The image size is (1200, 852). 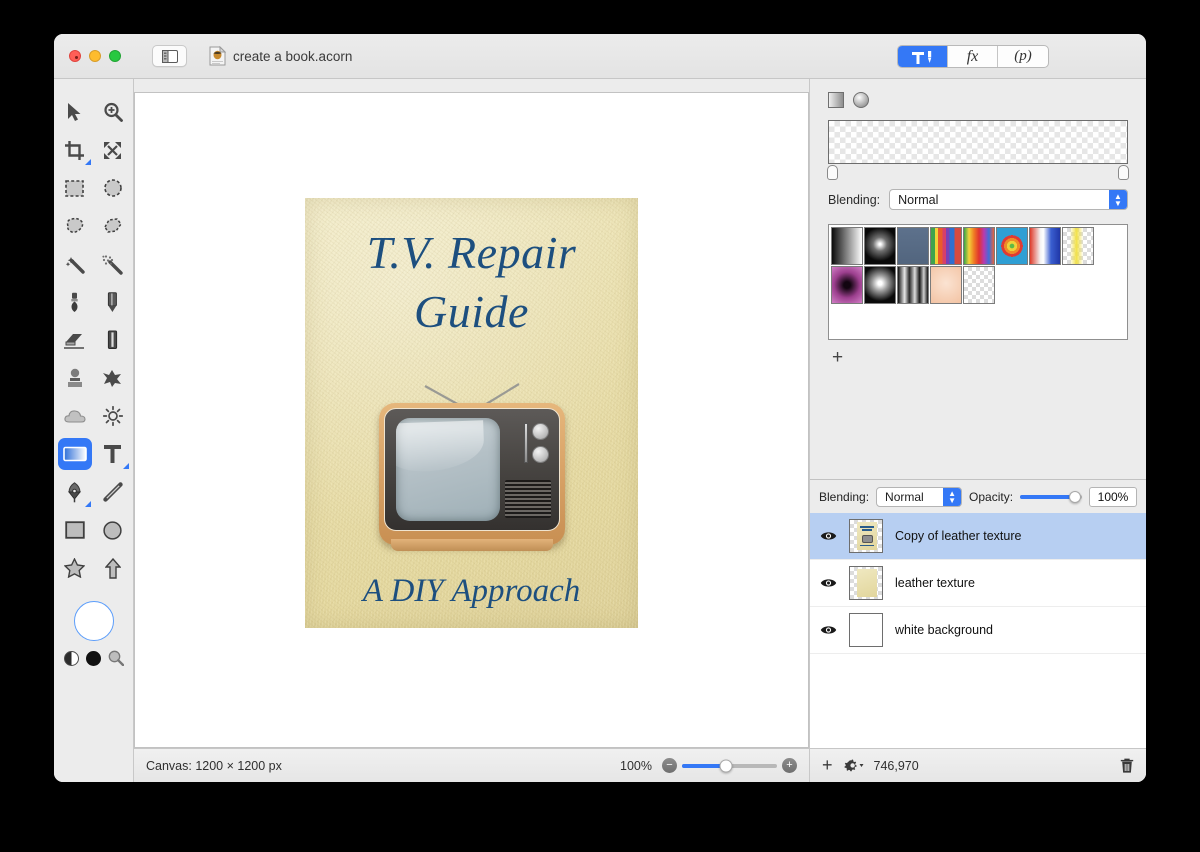 What do you see at coordinates (866, 630) in the screenshot?
I see `layer-thumbnail` at bounding box center [866, 630].